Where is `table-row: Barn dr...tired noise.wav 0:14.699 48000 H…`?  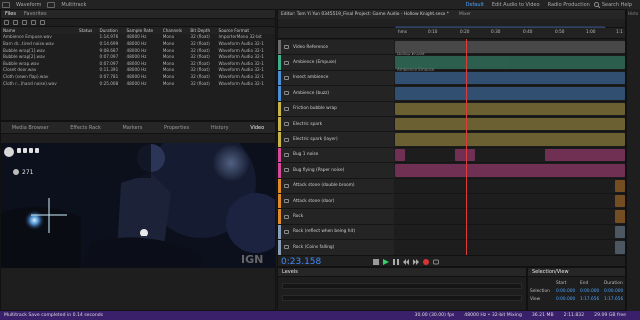
table-row: Barn dr...tired noise.wav 0:14.699 48000 H… is located at coordinates (138, 43).